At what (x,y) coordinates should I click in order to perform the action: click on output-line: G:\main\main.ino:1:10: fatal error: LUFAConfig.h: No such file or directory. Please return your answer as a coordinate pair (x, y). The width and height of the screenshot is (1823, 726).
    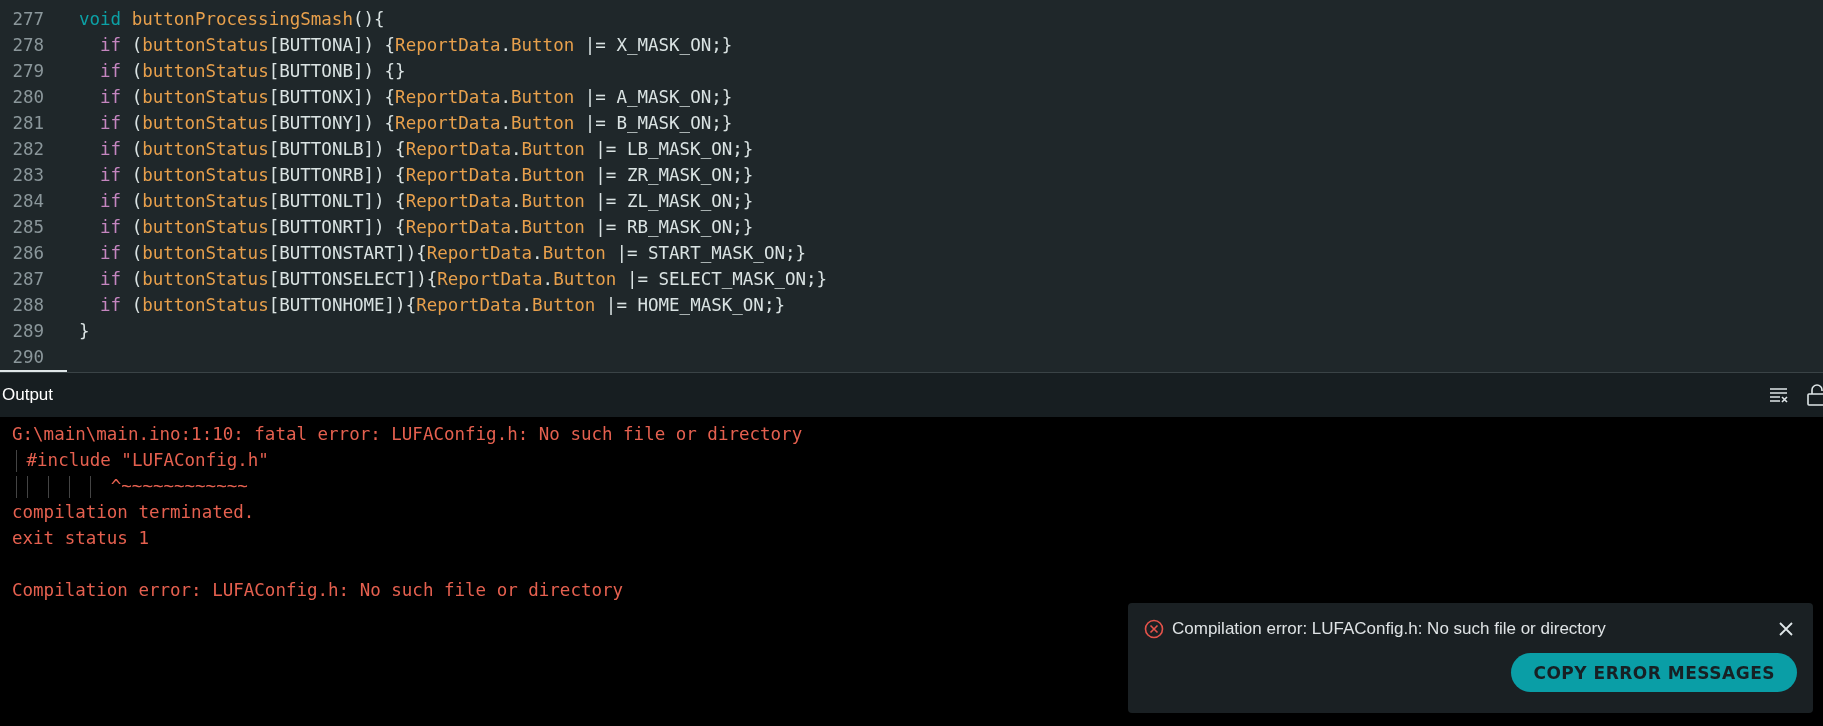
    Looking at the image, I should click on (407, 434).